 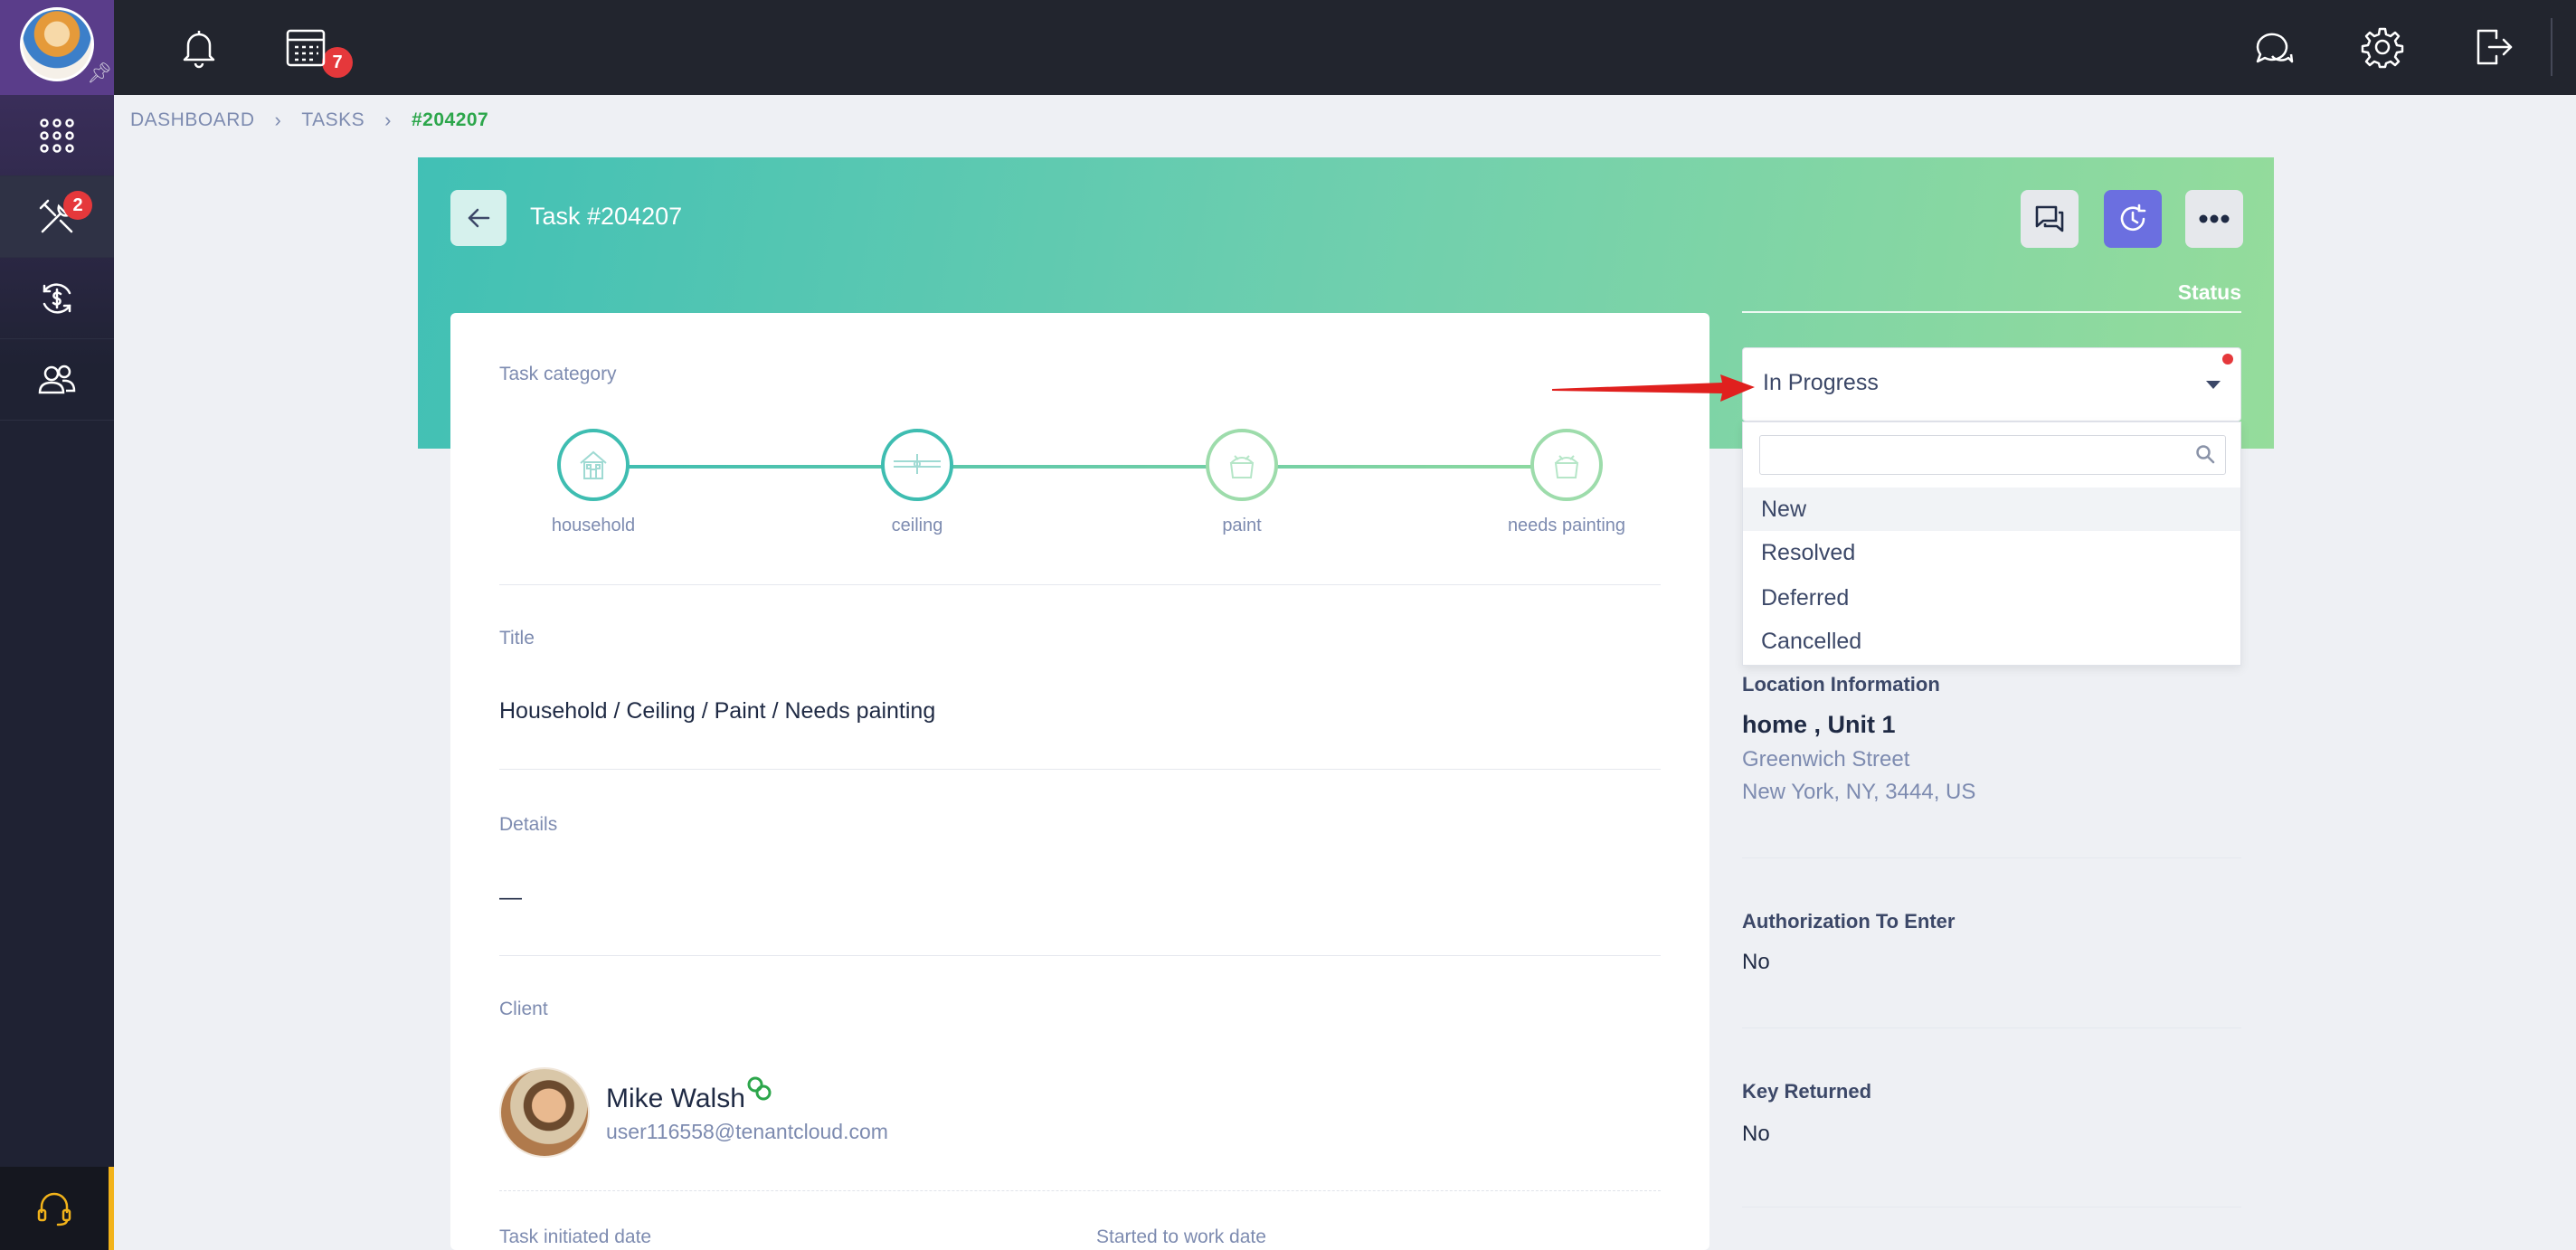 What do you see at coordinates (1992, 312) in the screenshot?
I see `status-divider` at bounding box center [1992, 312].